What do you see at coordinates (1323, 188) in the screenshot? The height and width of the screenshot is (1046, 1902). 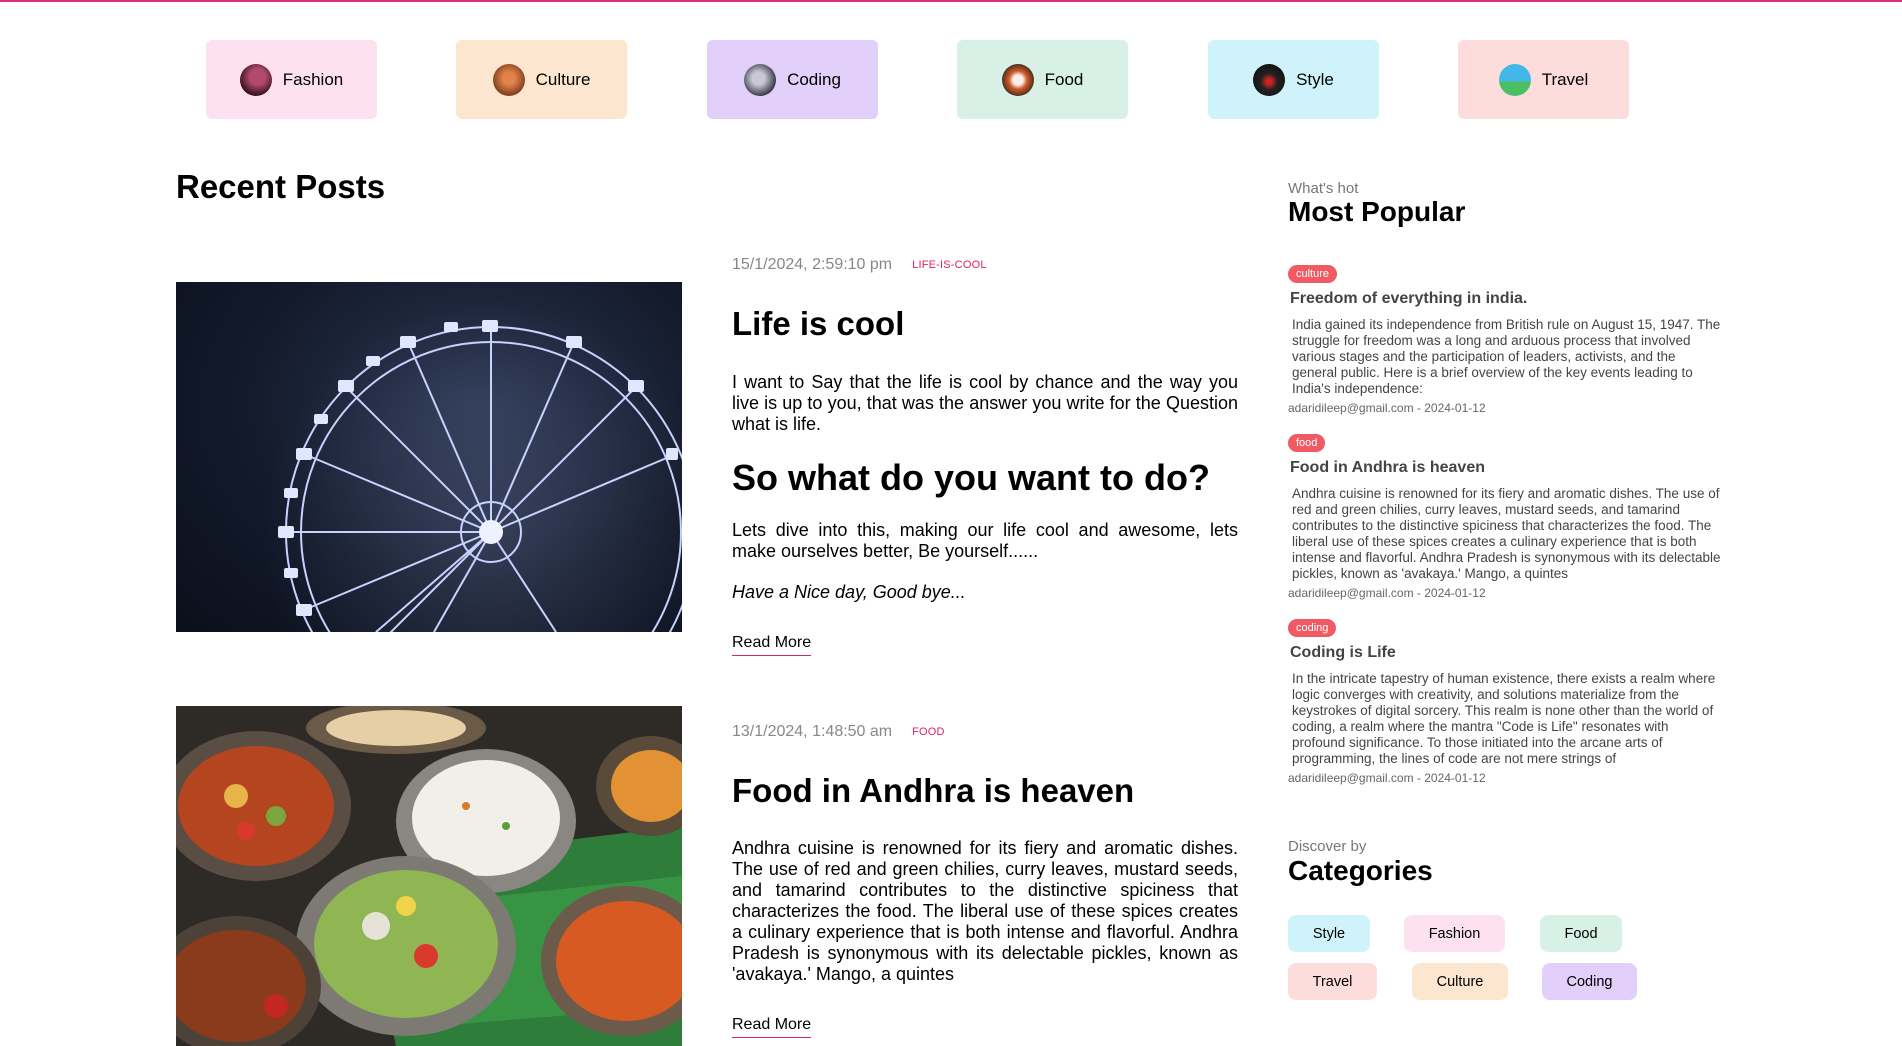 I see `most-popular-subtitle: What's hot` at bounding box center [1323, 188].